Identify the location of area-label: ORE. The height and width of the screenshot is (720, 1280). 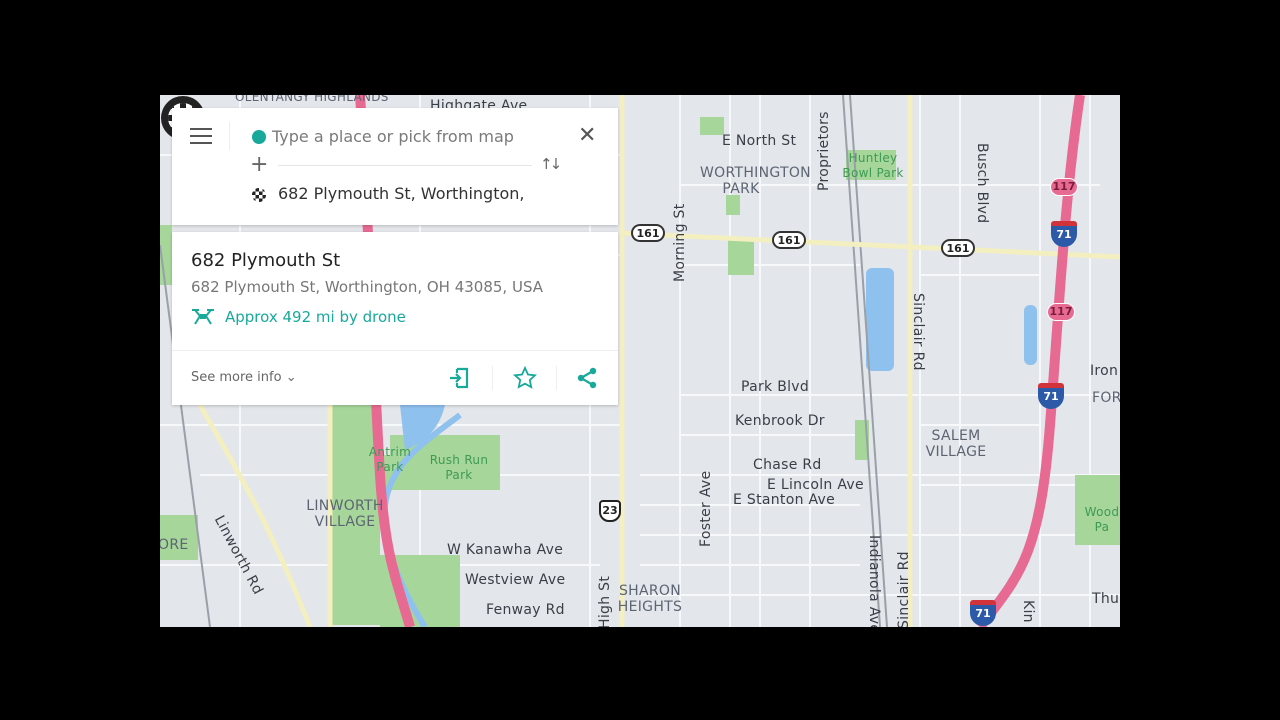
(174, 545).